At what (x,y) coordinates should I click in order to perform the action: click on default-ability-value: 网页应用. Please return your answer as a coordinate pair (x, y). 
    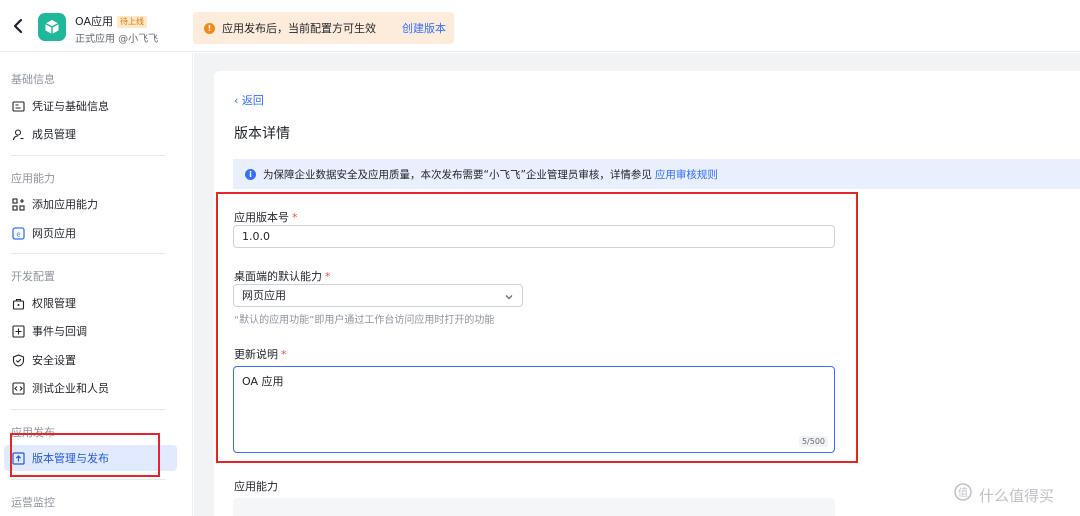
    Looking at the image, I should click on (264, 295).